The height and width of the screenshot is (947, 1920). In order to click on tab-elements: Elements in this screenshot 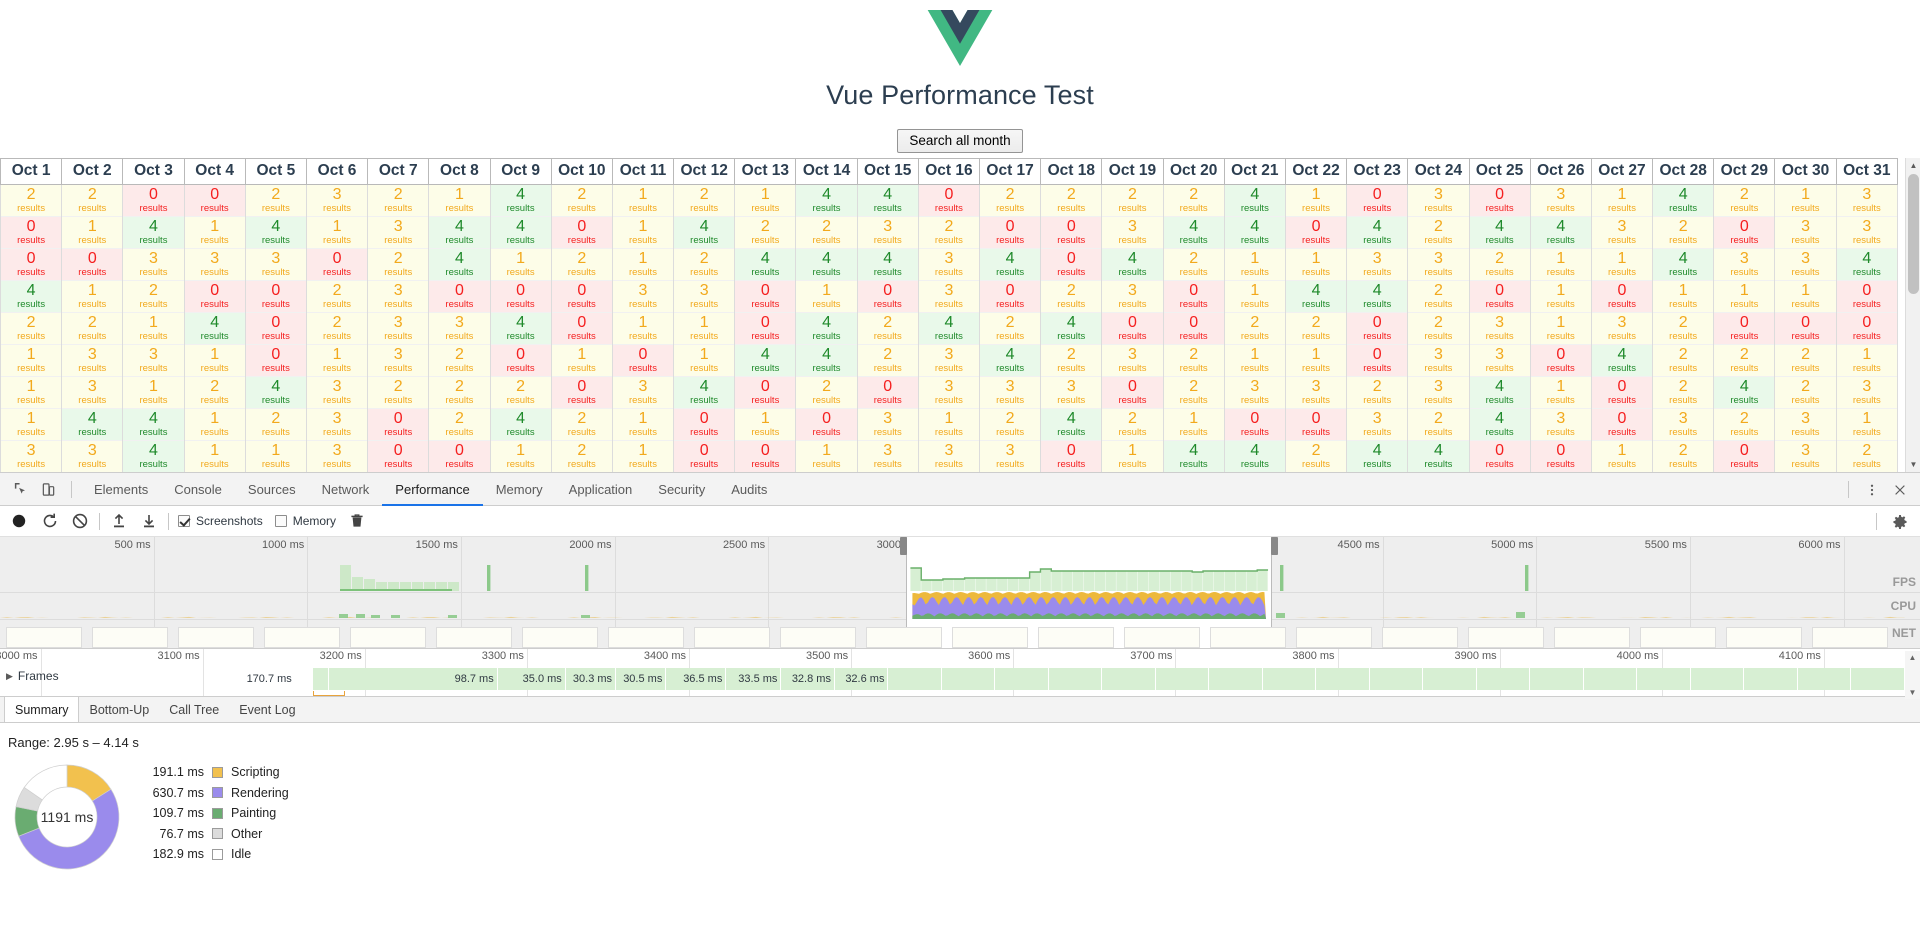, I will do `click(121, 489)`.